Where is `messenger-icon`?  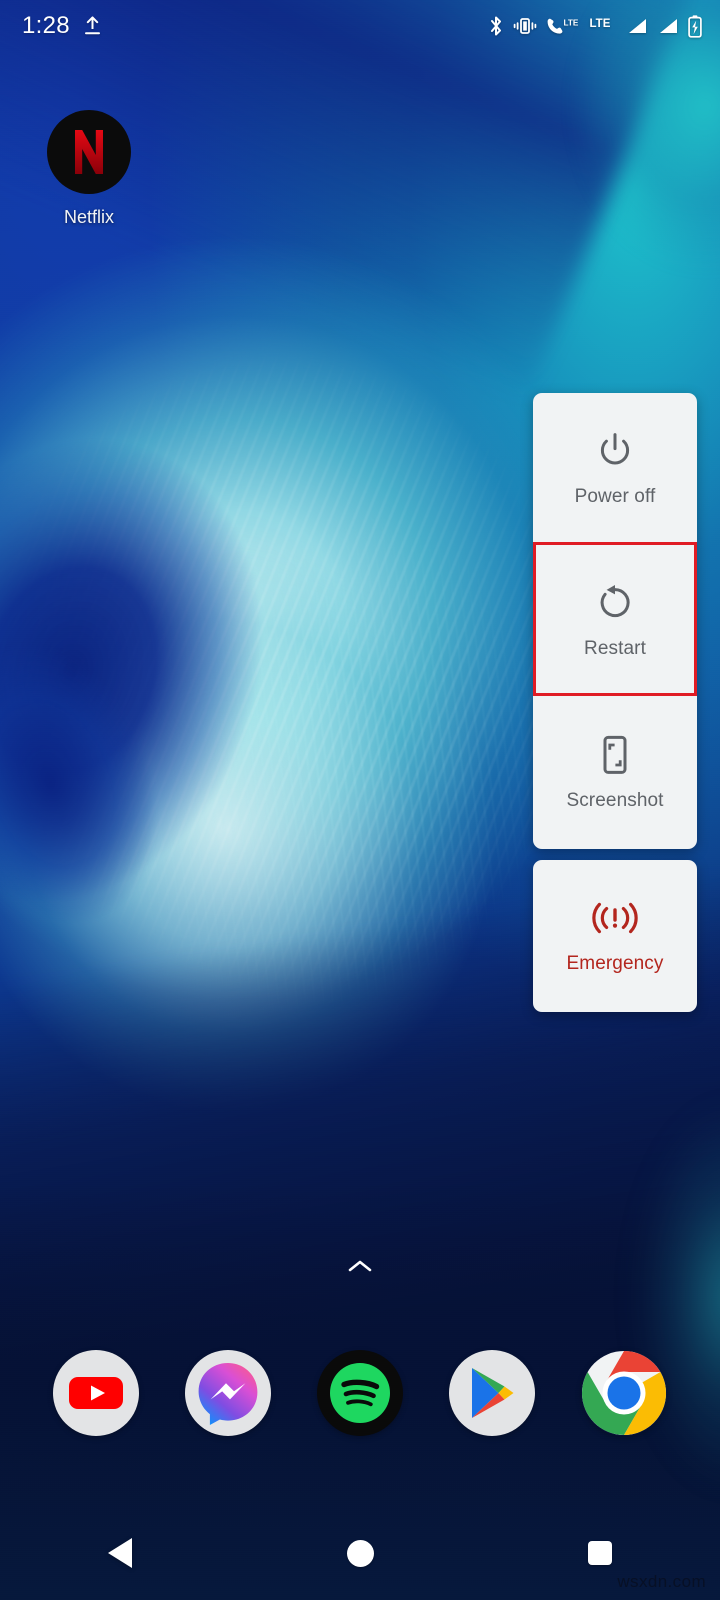 messenger-icon is located at coordinates (228, 1393).